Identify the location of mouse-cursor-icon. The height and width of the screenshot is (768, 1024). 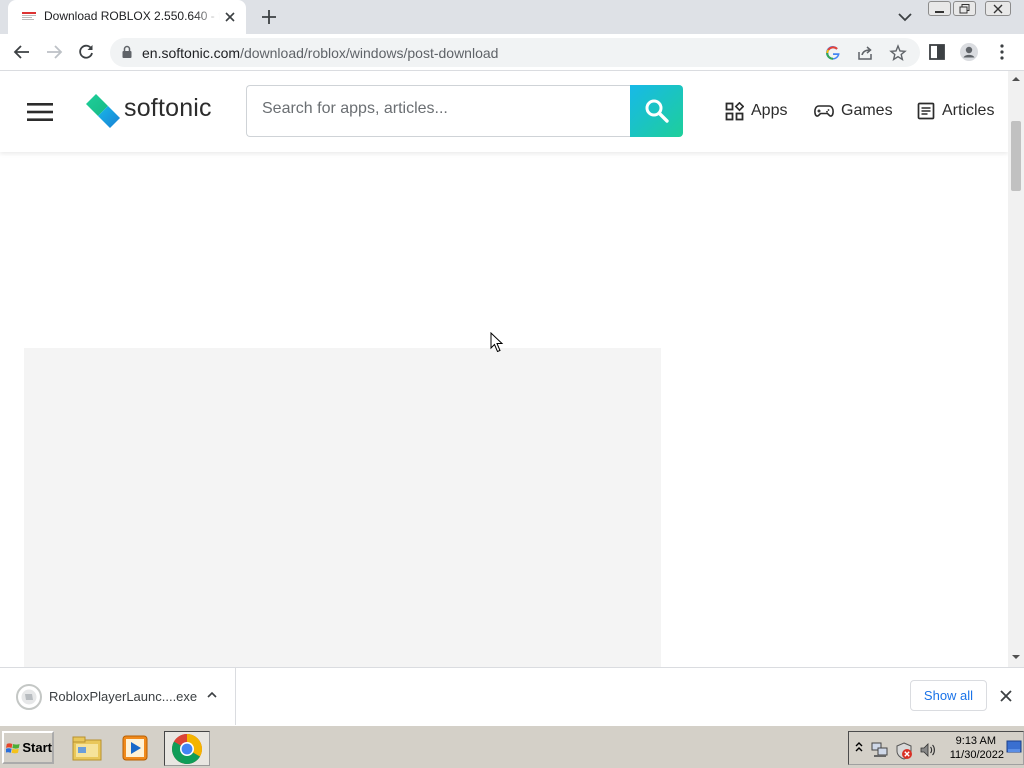
(497, 342).